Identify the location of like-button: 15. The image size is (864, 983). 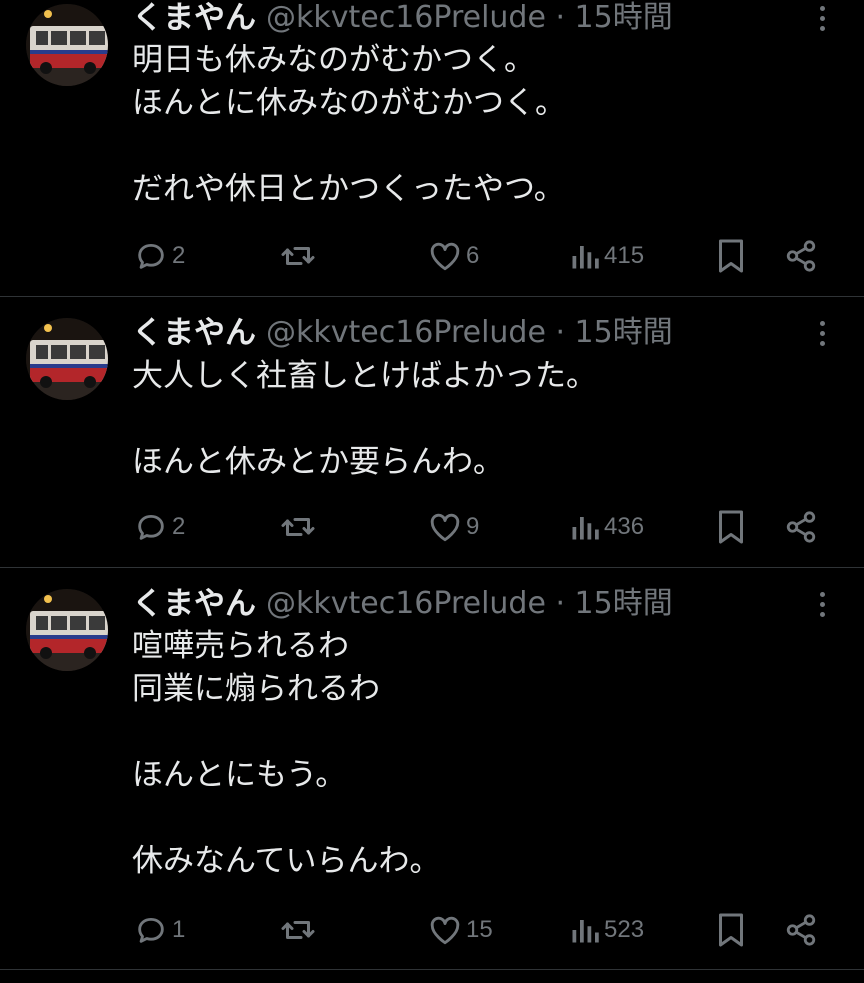
(460, 930).